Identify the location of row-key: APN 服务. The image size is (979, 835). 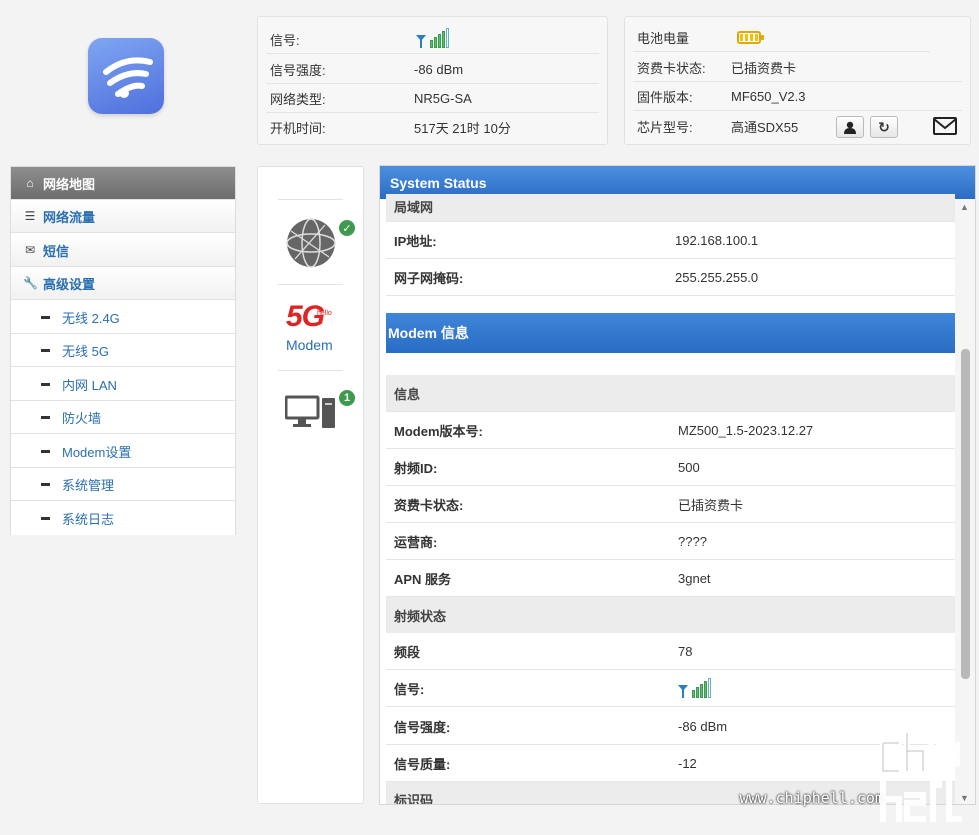
(423, 579).